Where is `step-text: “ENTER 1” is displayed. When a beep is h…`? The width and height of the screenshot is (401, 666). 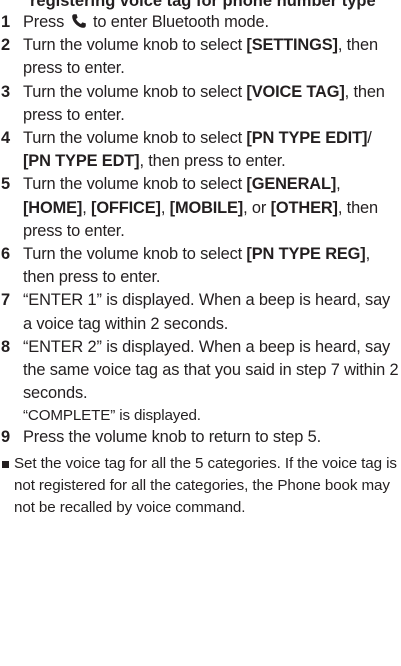
step-text: “ENTER 1” is displayed. When a beep is h… is located at coordinates (207, 312).